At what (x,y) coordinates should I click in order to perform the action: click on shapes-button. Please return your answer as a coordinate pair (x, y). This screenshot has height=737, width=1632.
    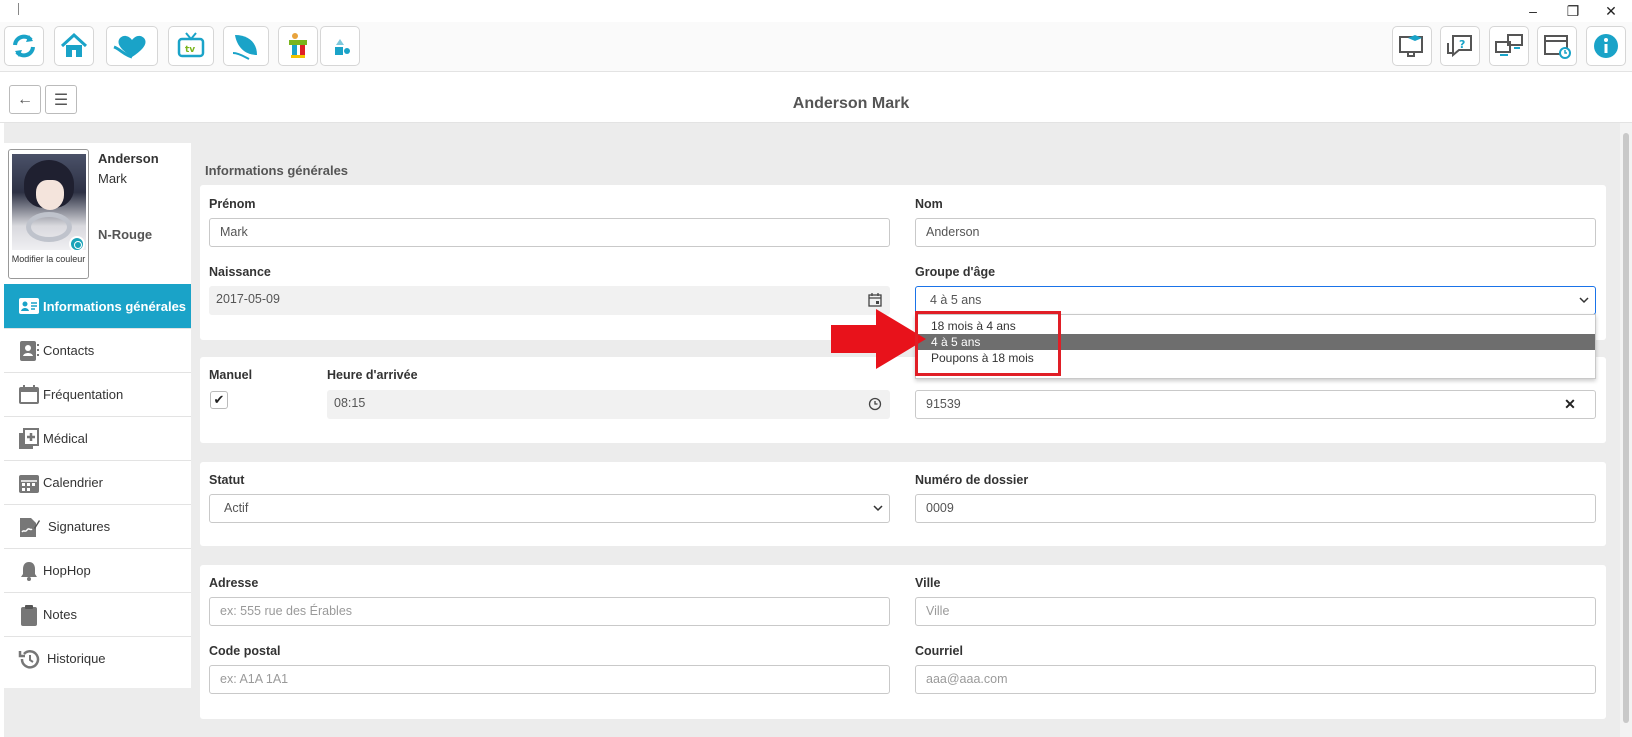
    Looking at the image, I should click on (340, 46).